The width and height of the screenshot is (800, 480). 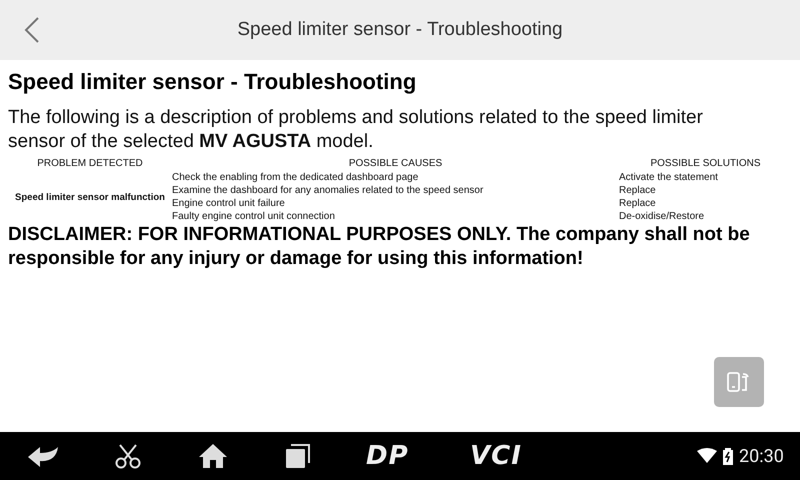 What do you see at coordinates (356, 130) in the screenshot?
I see `description-text: The following is a description of problems and solutions related to the speed limiter sensor of the selected MV AGUSTA model.` at bounding box center [356, 130].